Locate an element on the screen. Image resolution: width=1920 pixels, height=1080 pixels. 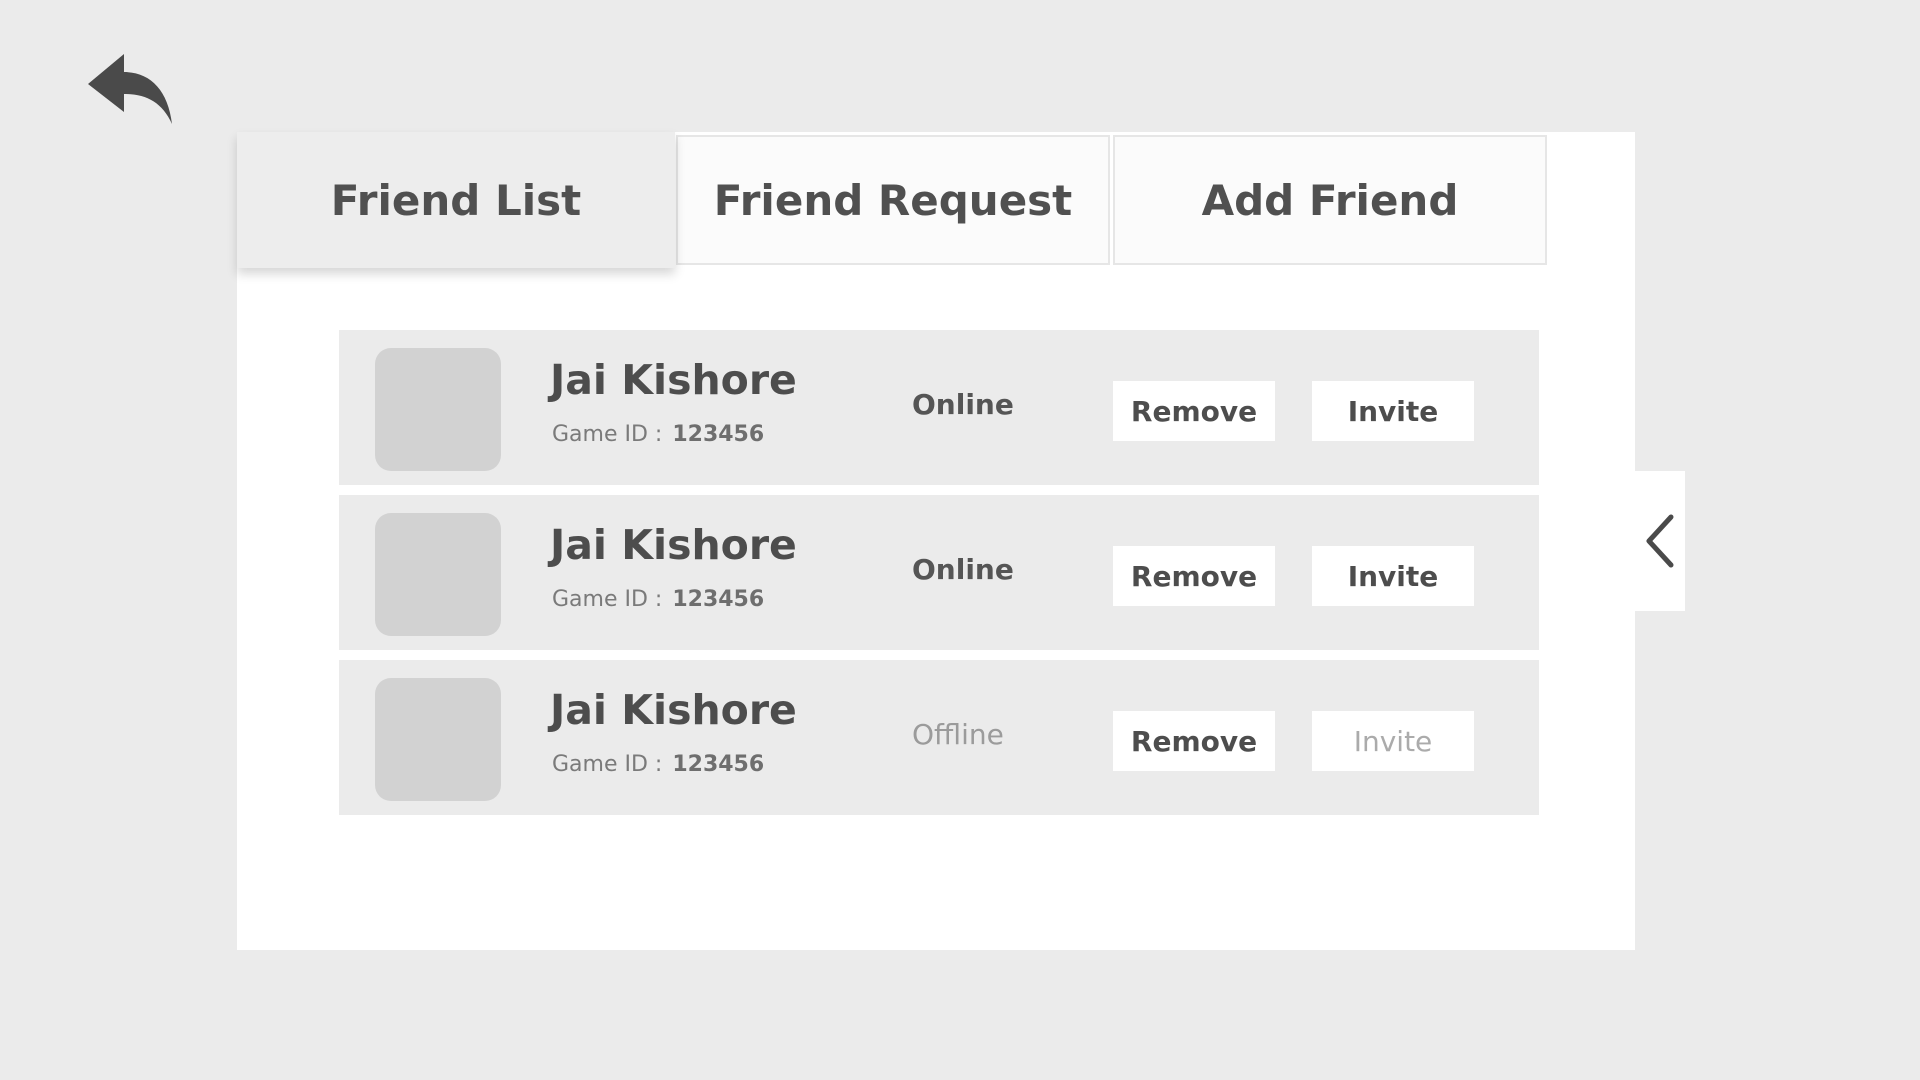
tab-label: Friend List is located at coordinates (456, 200).